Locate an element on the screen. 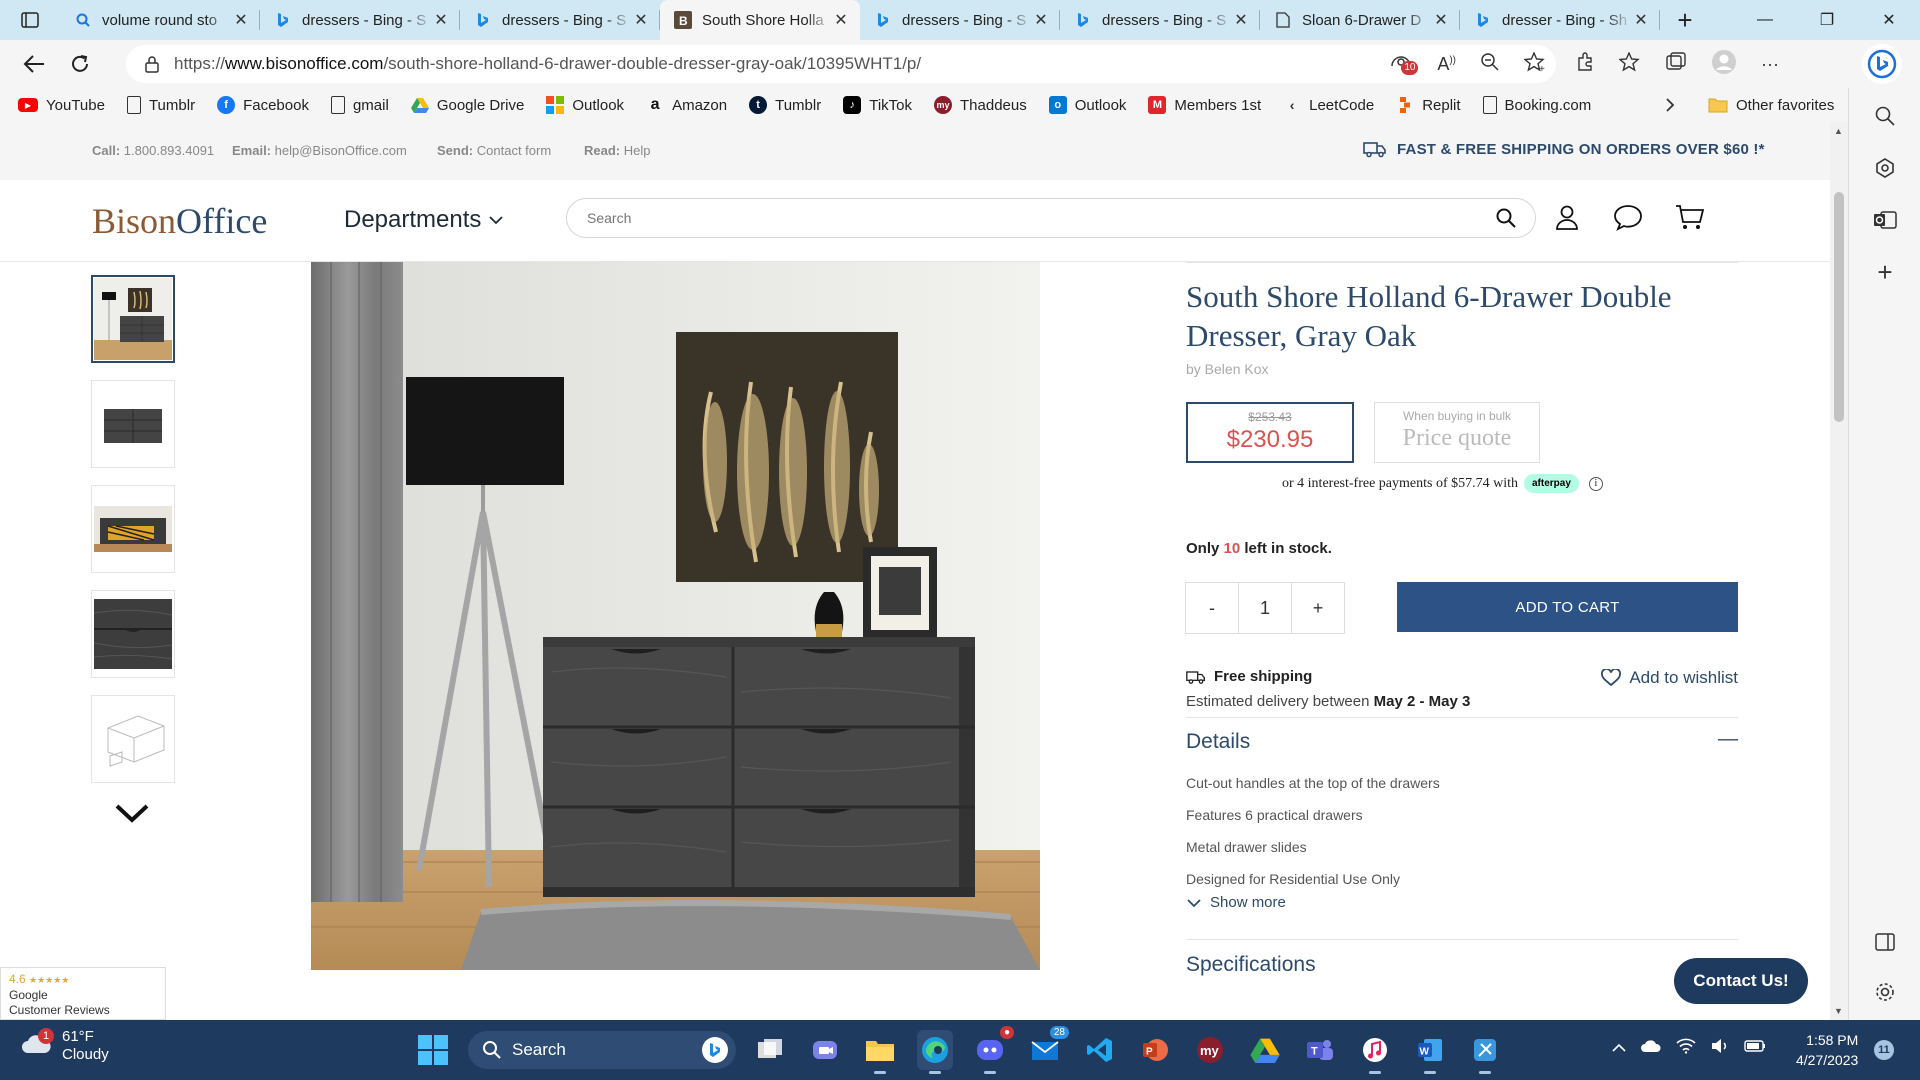 The image size is (1920, 1080). profile-avatar-icon is located at coordinates (1724, 64).